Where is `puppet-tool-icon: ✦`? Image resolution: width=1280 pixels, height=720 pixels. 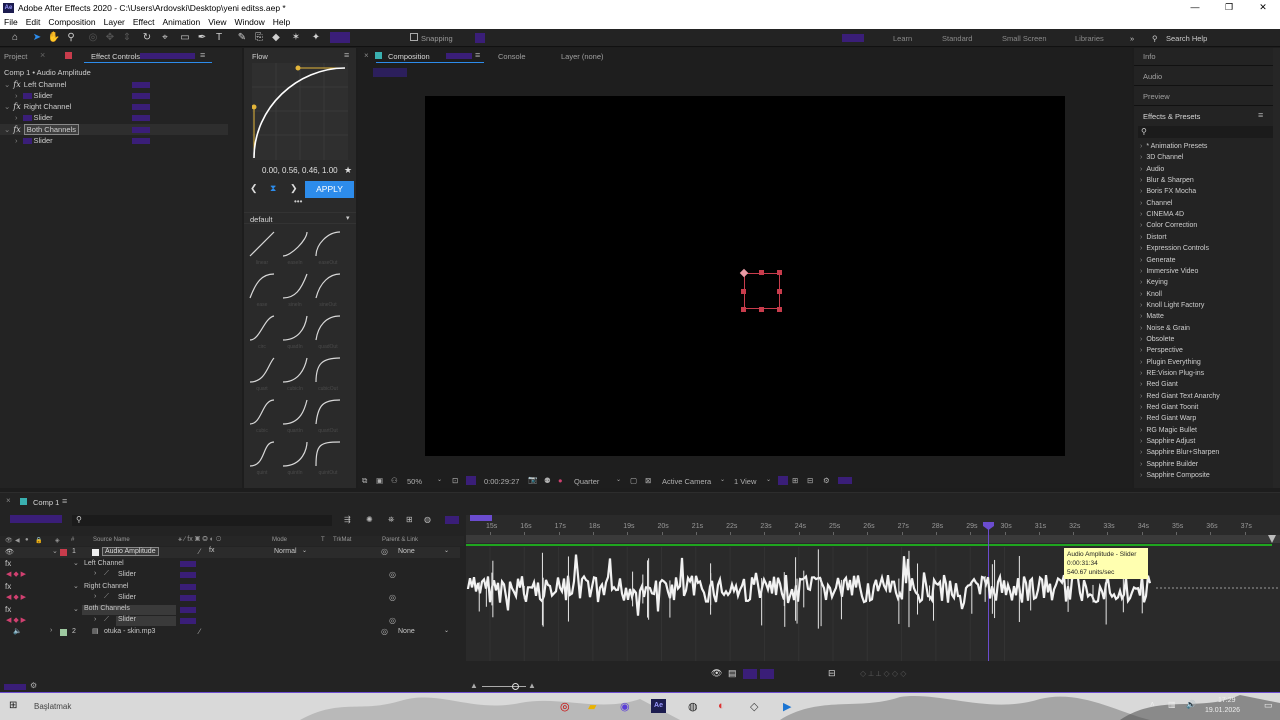 puppet-tool-icon: ✦ is located at coordinates (316, 38).